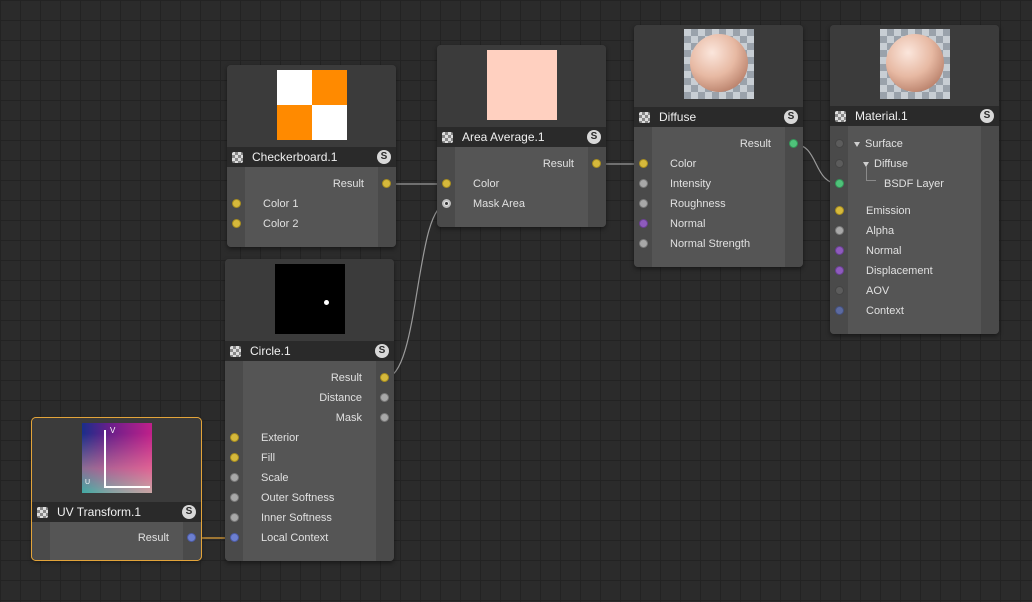 Image resolution: width=1032 pixels, height=602 pixels. Describe the element at coordinates (281, 204) in the screenshot. I see `input-color1: Color 1` at that location.